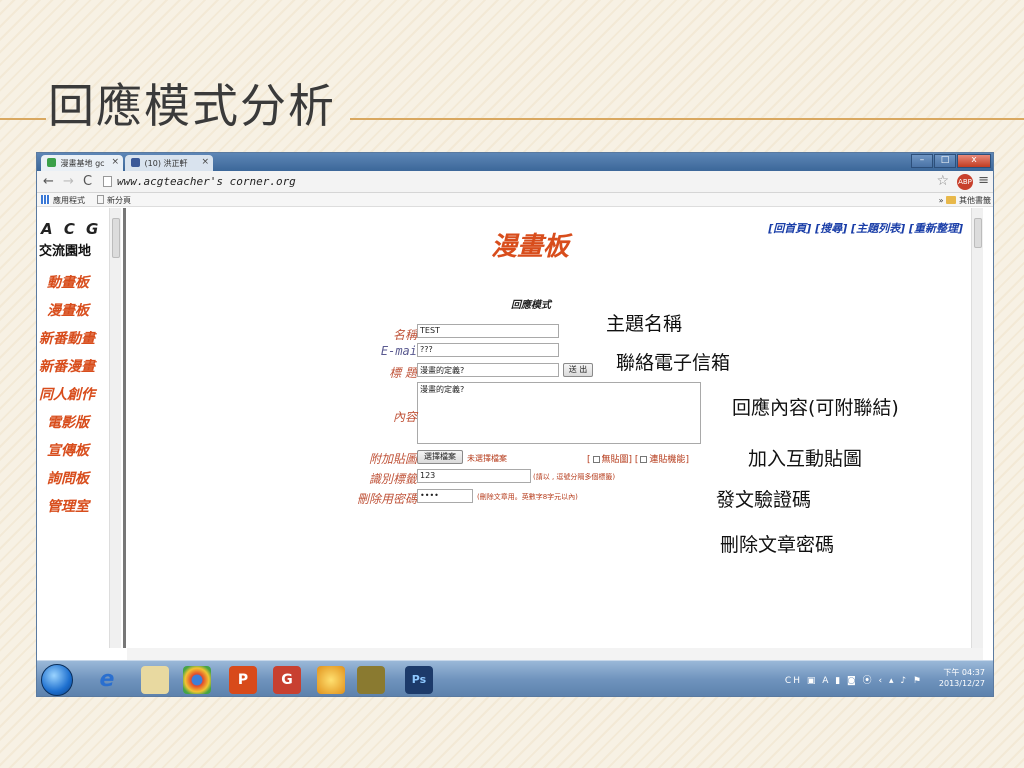 The image size is (1024, 768). I want to click on forward-arrow-icon: →, so click(68, 181).